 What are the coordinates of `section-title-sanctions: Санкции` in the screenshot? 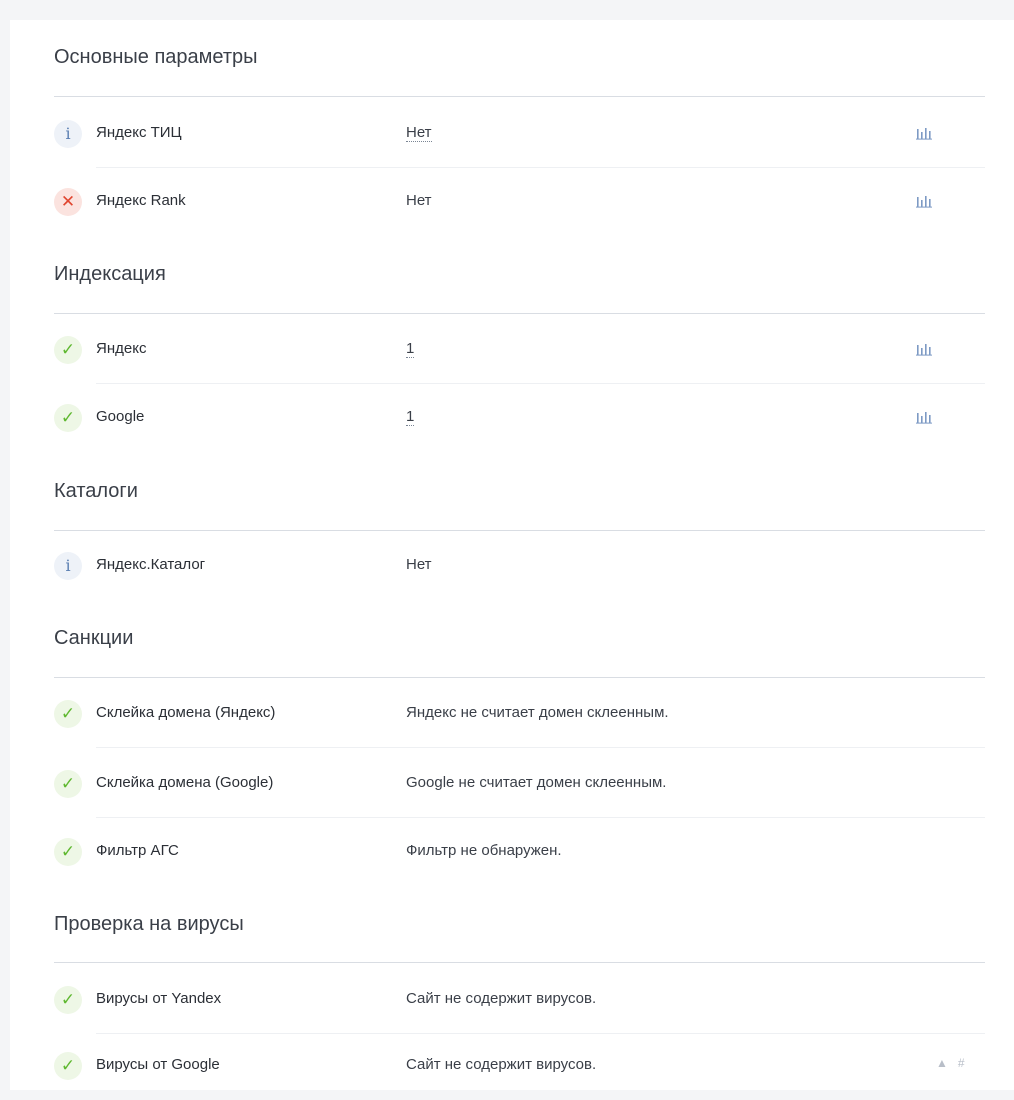 It's located at (94, 638).